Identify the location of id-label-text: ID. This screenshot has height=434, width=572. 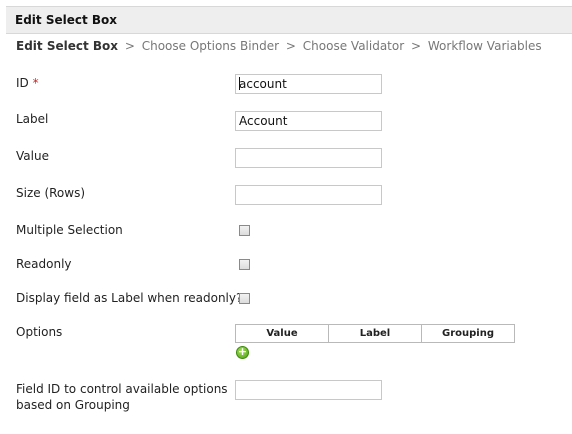
(22, 83).